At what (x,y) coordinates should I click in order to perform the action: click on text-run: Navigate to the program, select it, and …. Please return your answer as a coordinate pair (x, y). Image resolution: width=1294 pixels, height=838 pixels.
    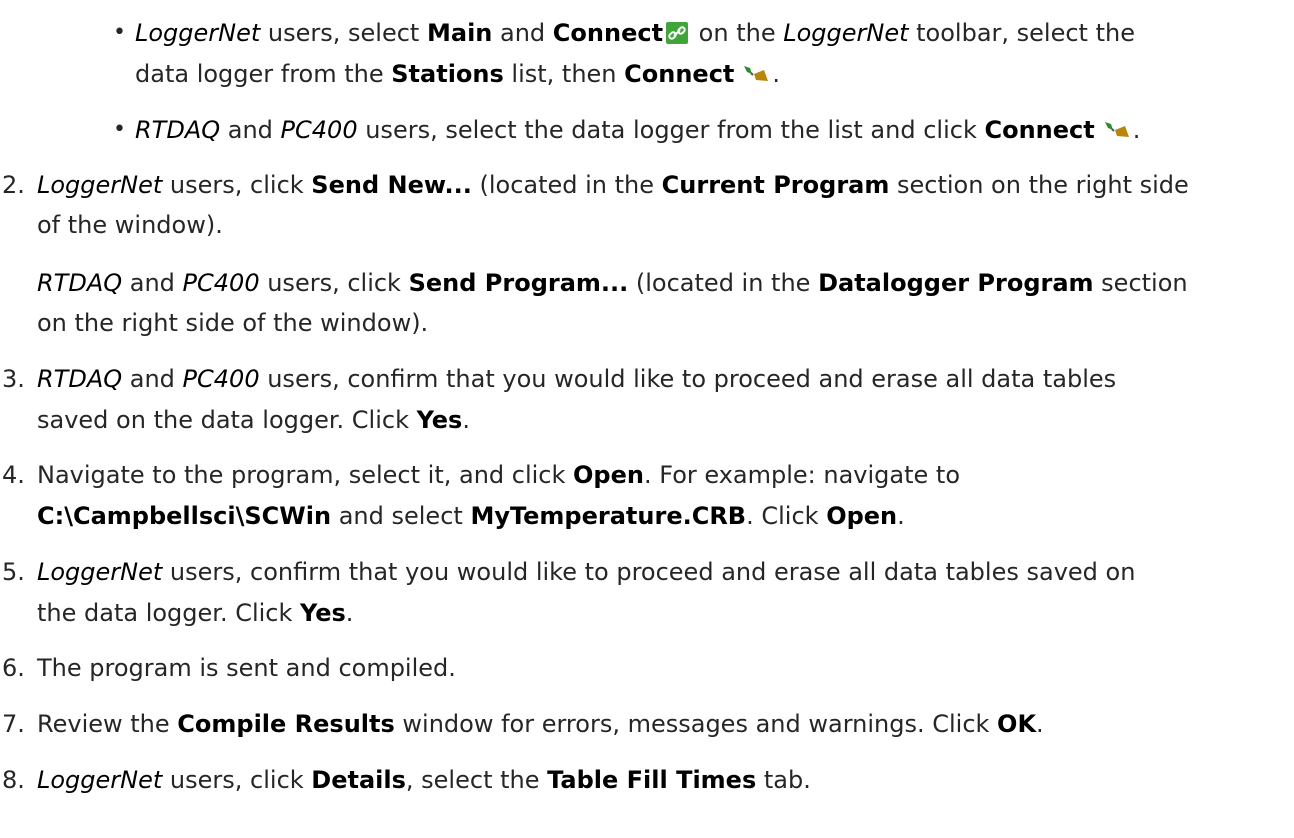
    Looking at the image, I should click on (305, 475).